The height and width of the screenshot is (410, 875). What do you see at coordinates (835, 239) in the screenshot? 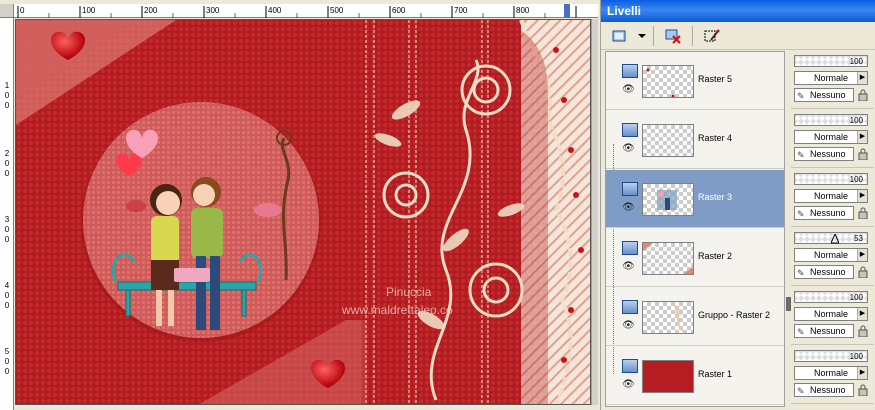
I see `slider-thumb-icon` at bounding box center [835, 239].